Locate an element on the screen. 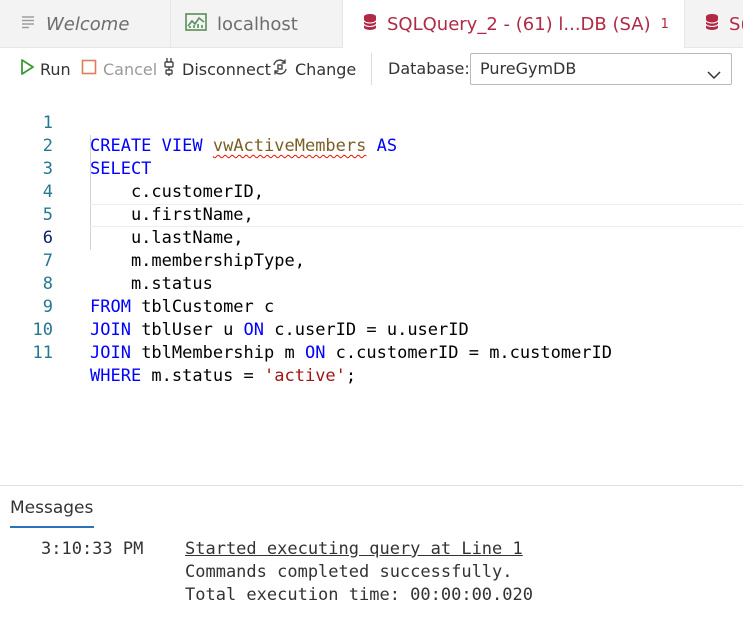  tab-welcome-label: Welcome is located at coordinates (88, 24).